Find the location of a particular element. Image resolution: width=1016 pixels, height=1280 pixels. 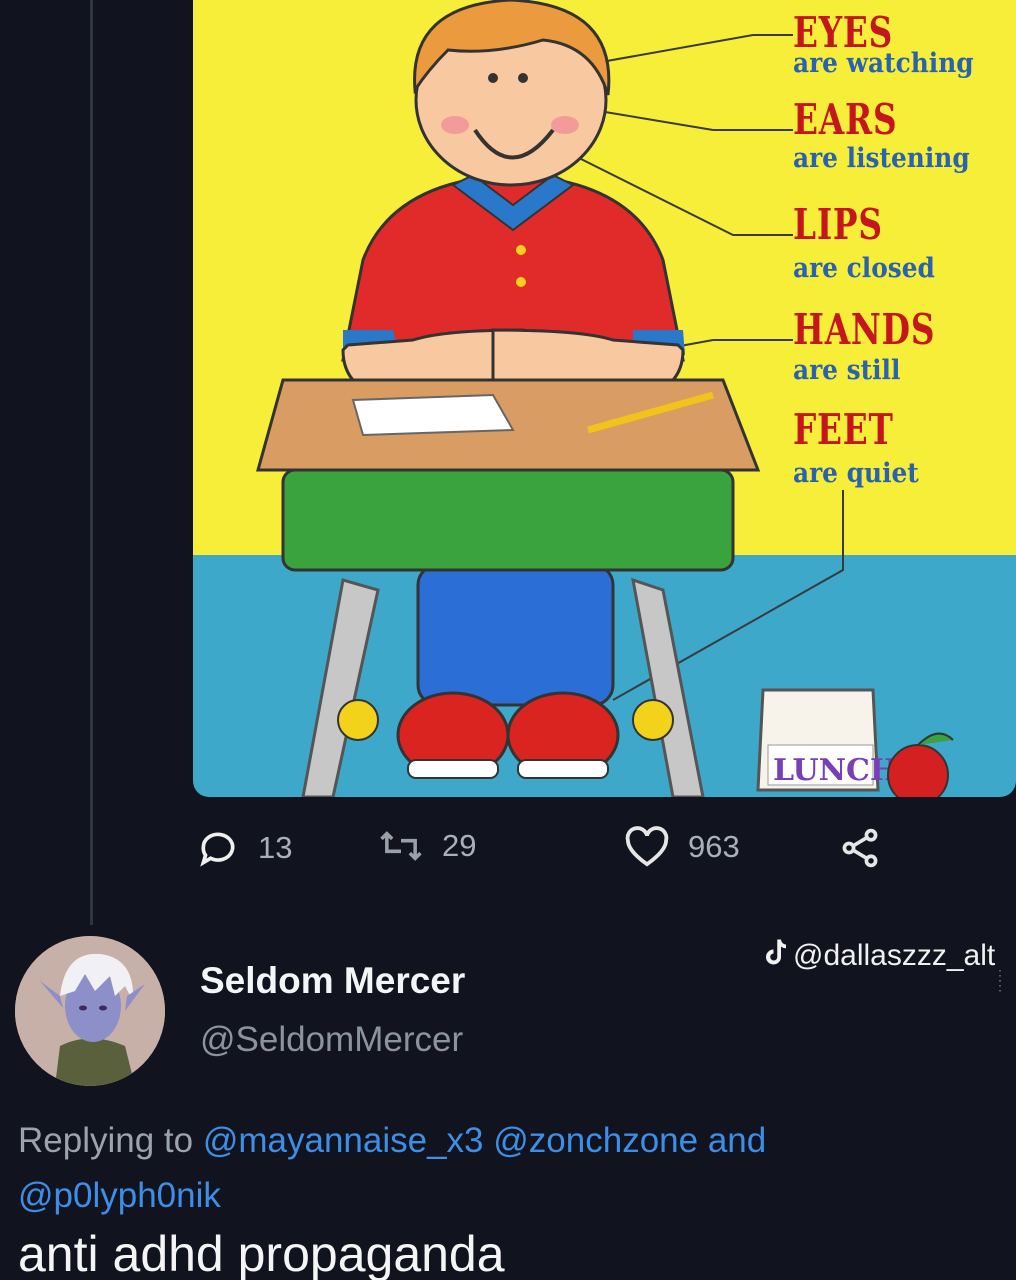

more-options-dots: ⋮ ⋮ is located at coordinates (1000, 980).